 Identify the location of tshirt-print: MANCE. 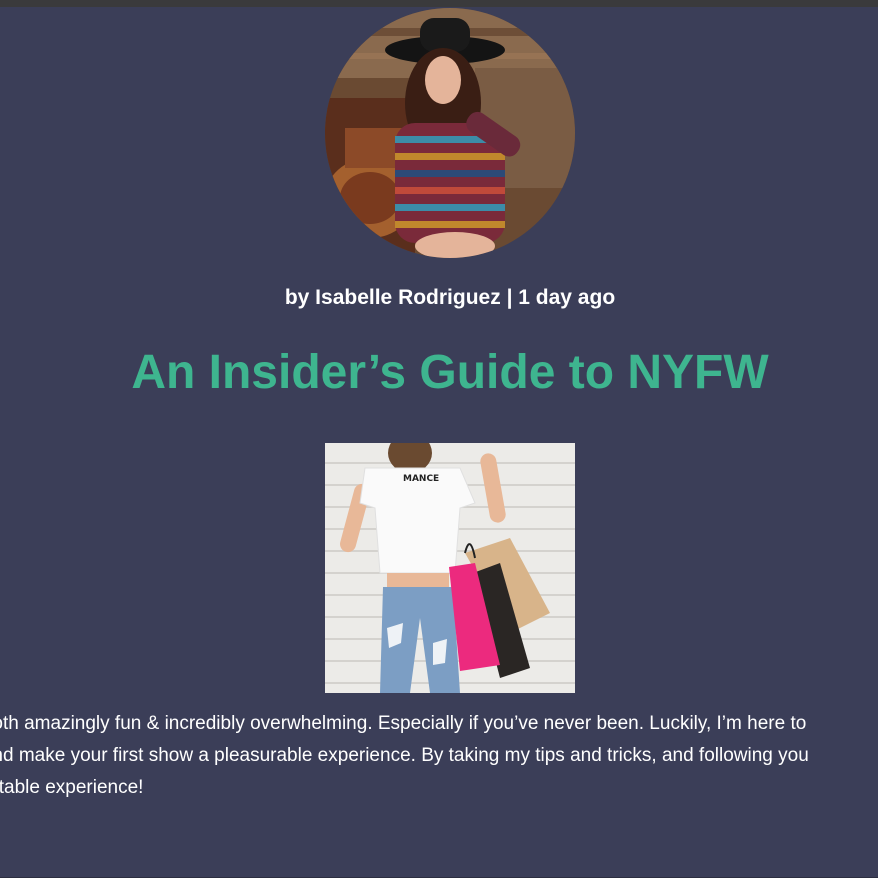
(421, 479).